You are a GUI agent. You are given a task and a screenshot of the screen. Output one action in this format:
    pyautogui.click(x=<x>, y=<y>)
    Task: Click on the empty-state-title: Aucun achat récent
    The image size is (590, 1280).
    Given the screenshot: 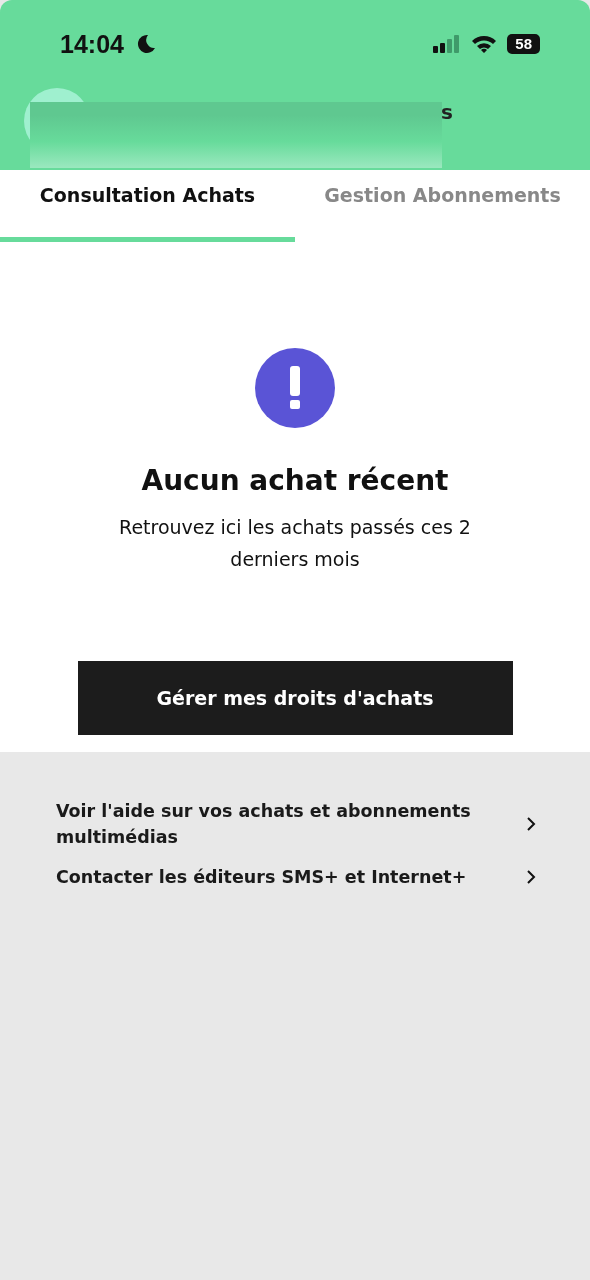 What is the action you would take?
    pyautogui.click(x=295, y=480)
    